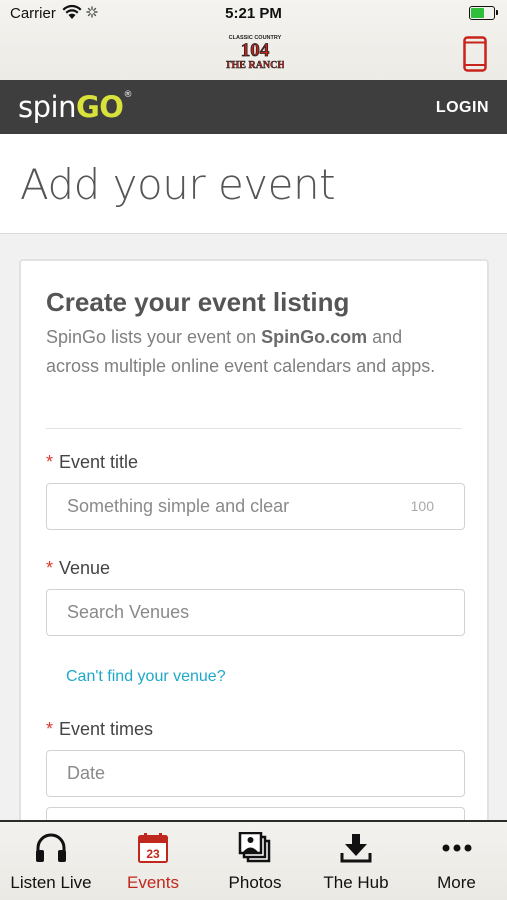 This screenshot has width=507, height=900. I want to click on tab-listen-live: Listen Live, so click(51, 861).